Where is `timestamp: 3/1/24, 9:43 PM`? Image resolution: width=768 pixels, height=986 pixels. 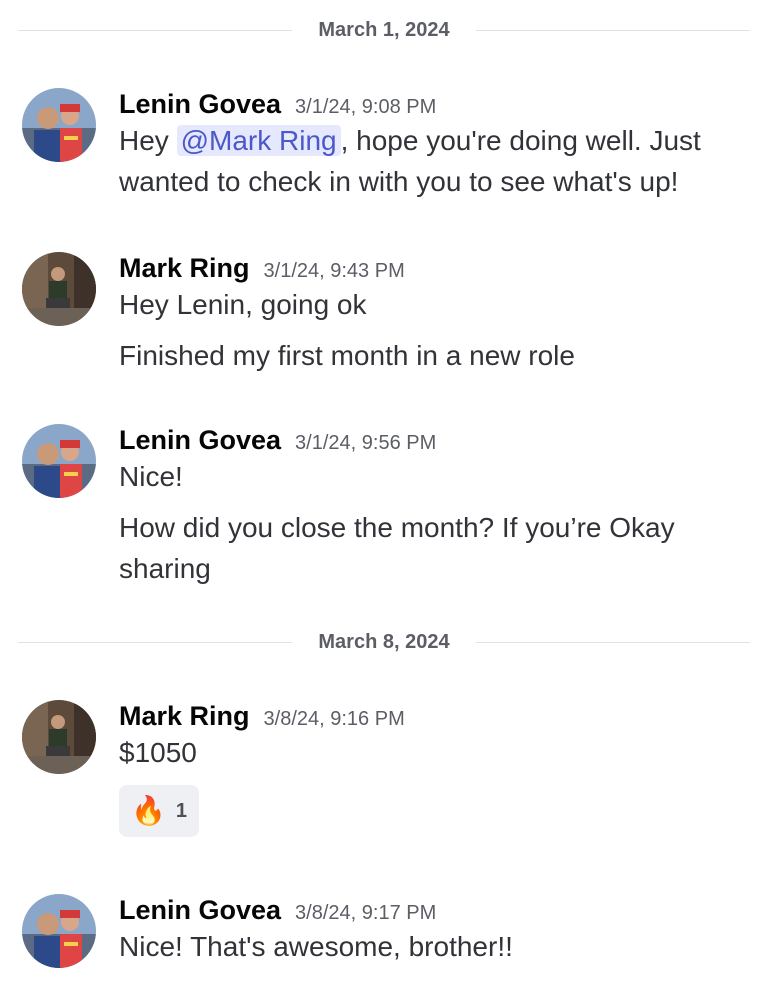
timestamp: 3/1/24, 9:43 PM is located at coordinates (334, 271).